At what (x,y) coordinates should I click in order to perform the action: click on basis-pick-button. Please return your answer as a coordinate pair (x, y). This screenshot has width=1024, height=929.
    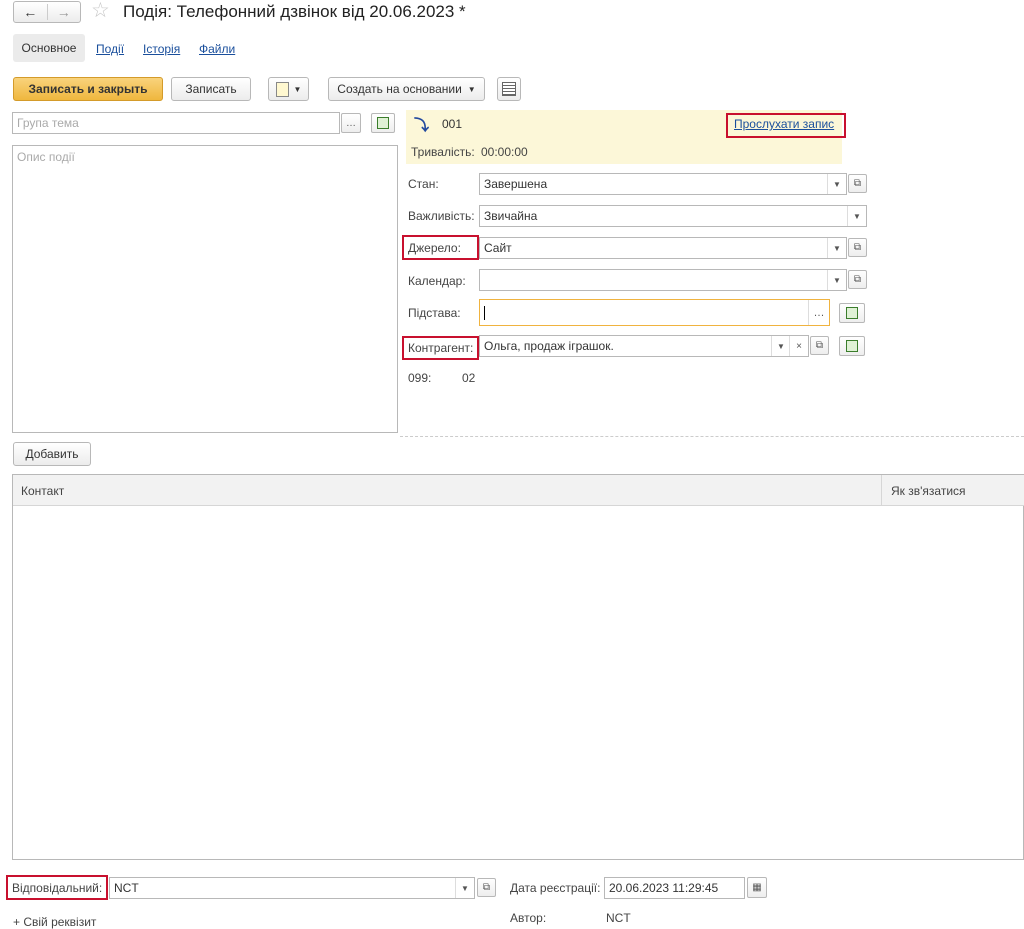
    Looking at the image, I should click on (852, 313).